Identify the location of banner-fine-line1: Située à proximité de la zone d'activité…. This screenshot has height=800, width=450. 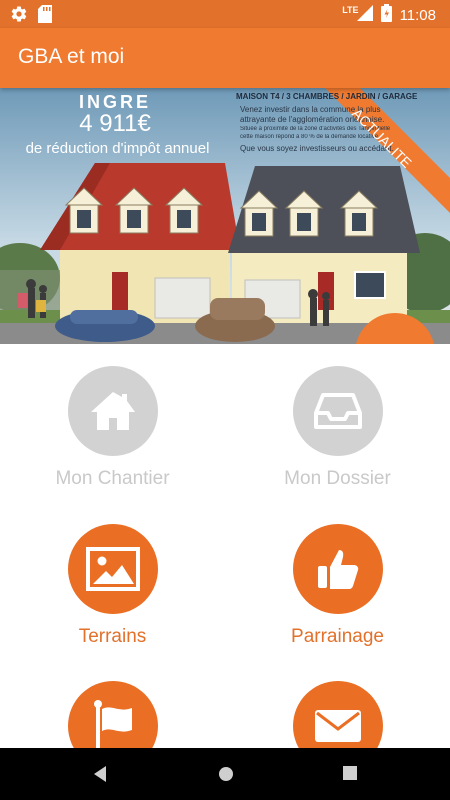
(315, 129).